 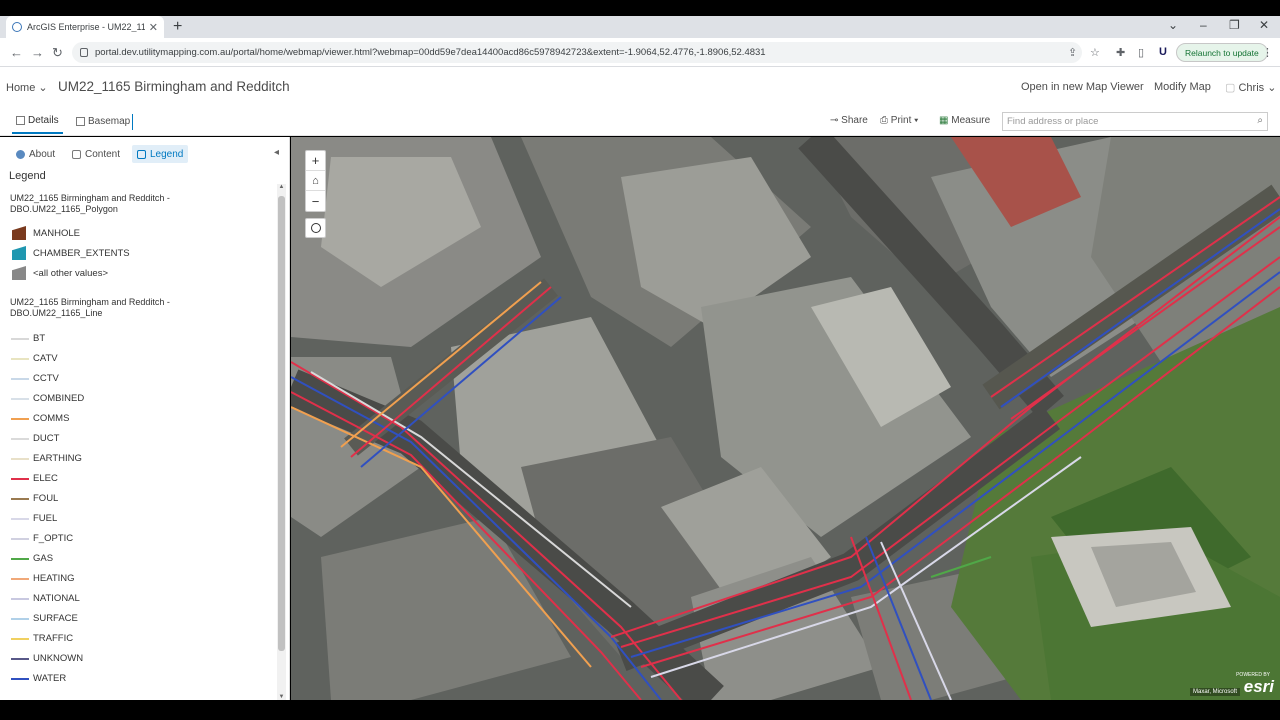 What do you see at coordinates (56, 233) in the screenshot?
I see `legend-item-label: MANHOLE` at bounding box center [56, 233].